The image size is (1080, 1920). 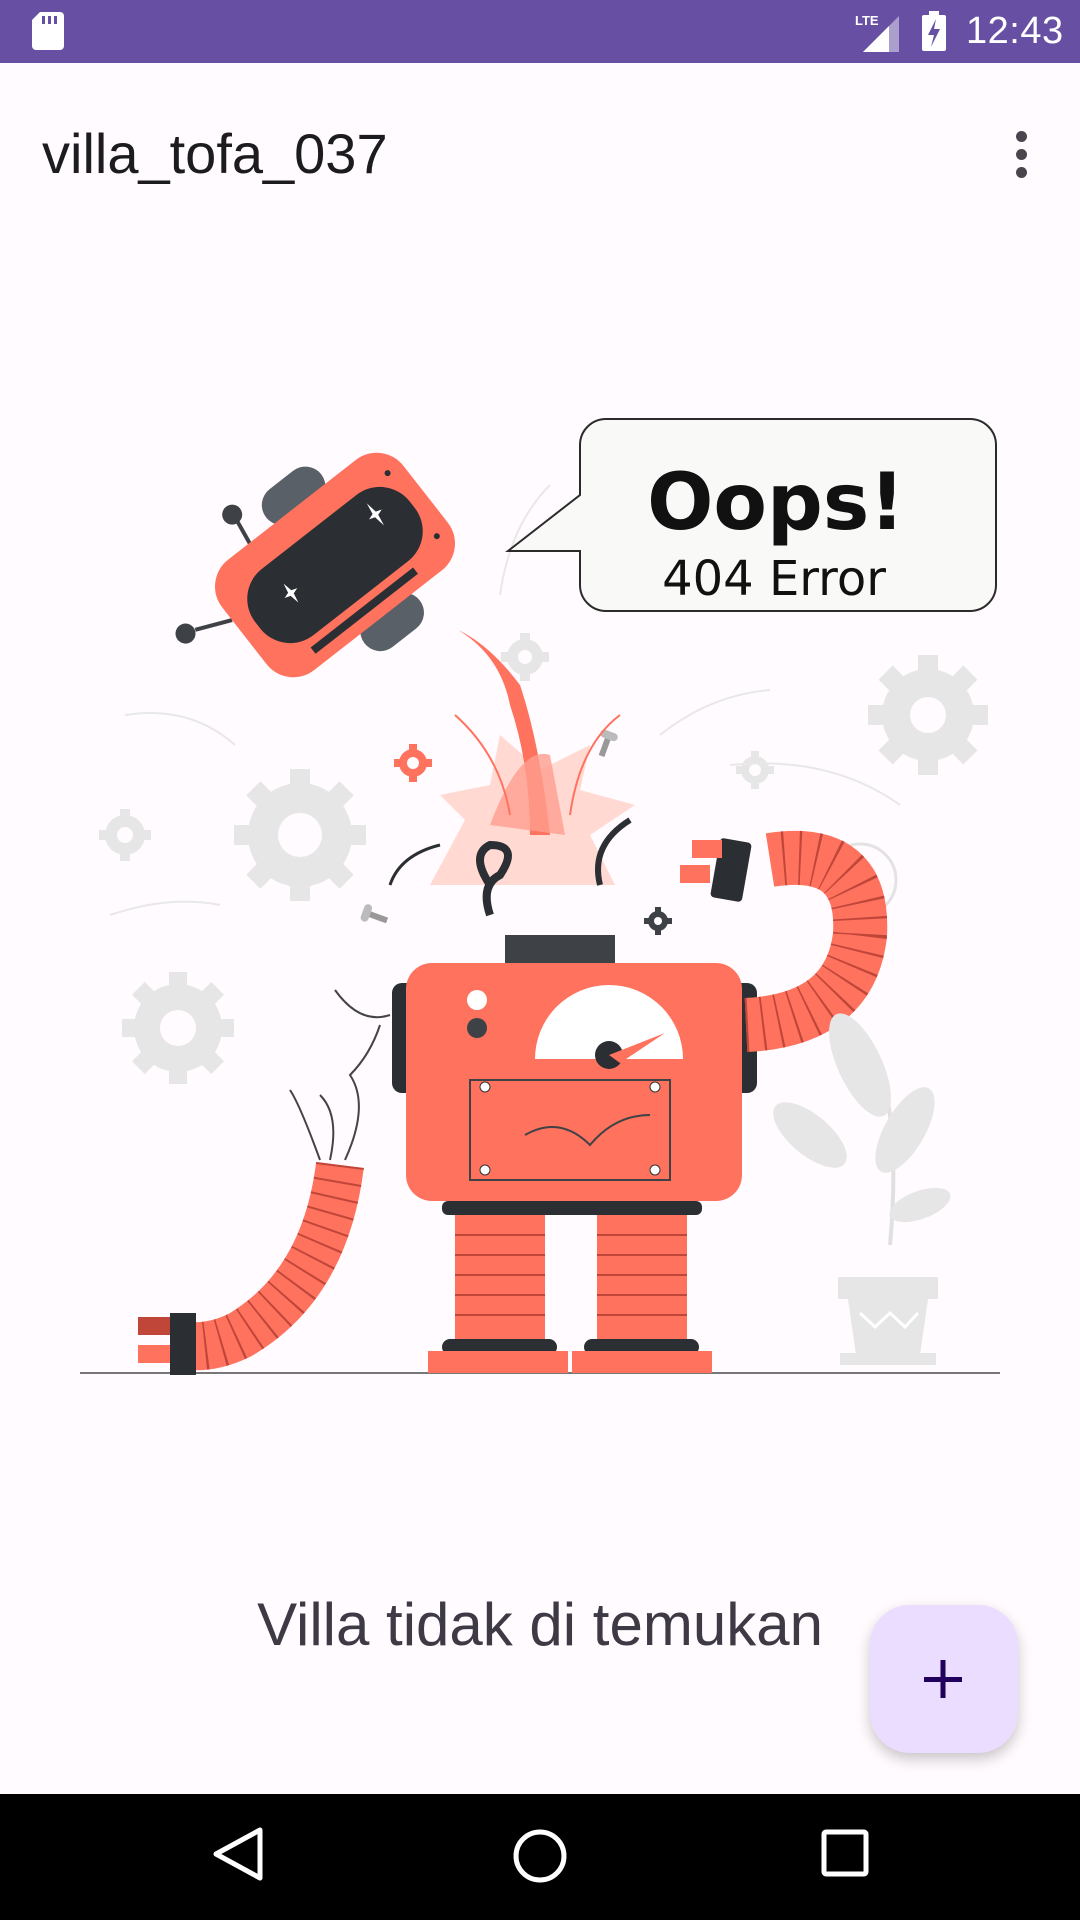 I want to click on page-title: villa_tofa_037, so click(x=215, y=153).